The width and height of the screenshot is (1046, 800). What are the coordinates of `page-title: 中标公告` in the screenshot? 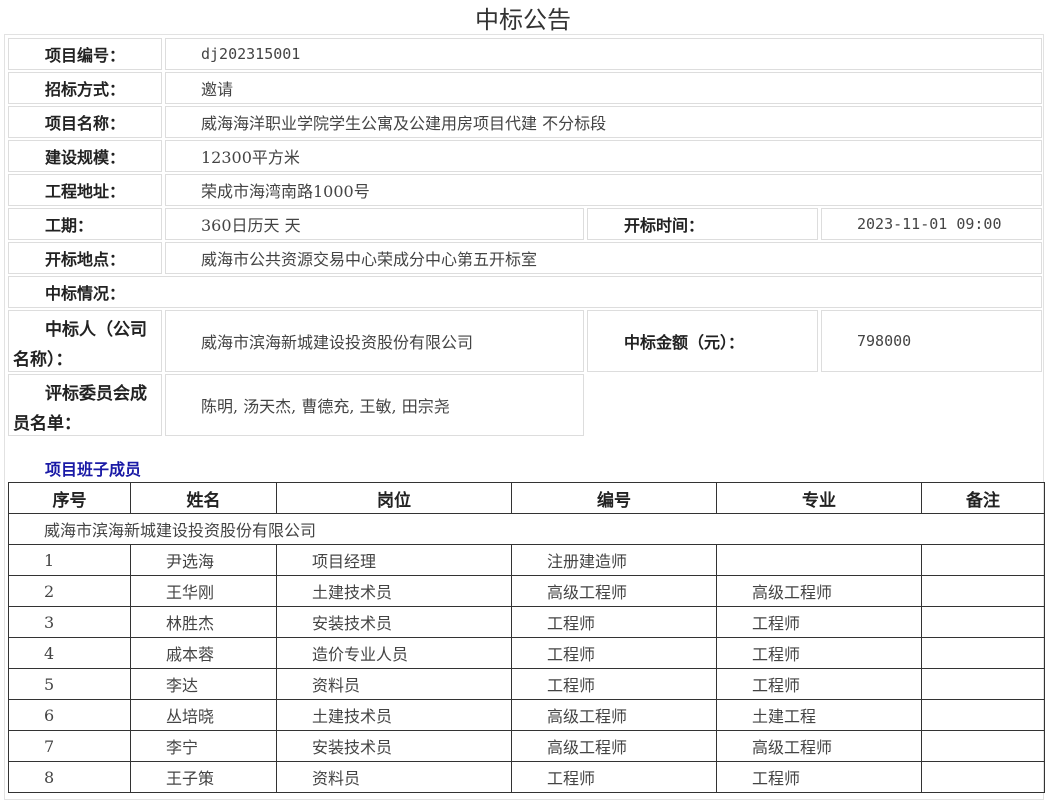 It's located at (523, 20).